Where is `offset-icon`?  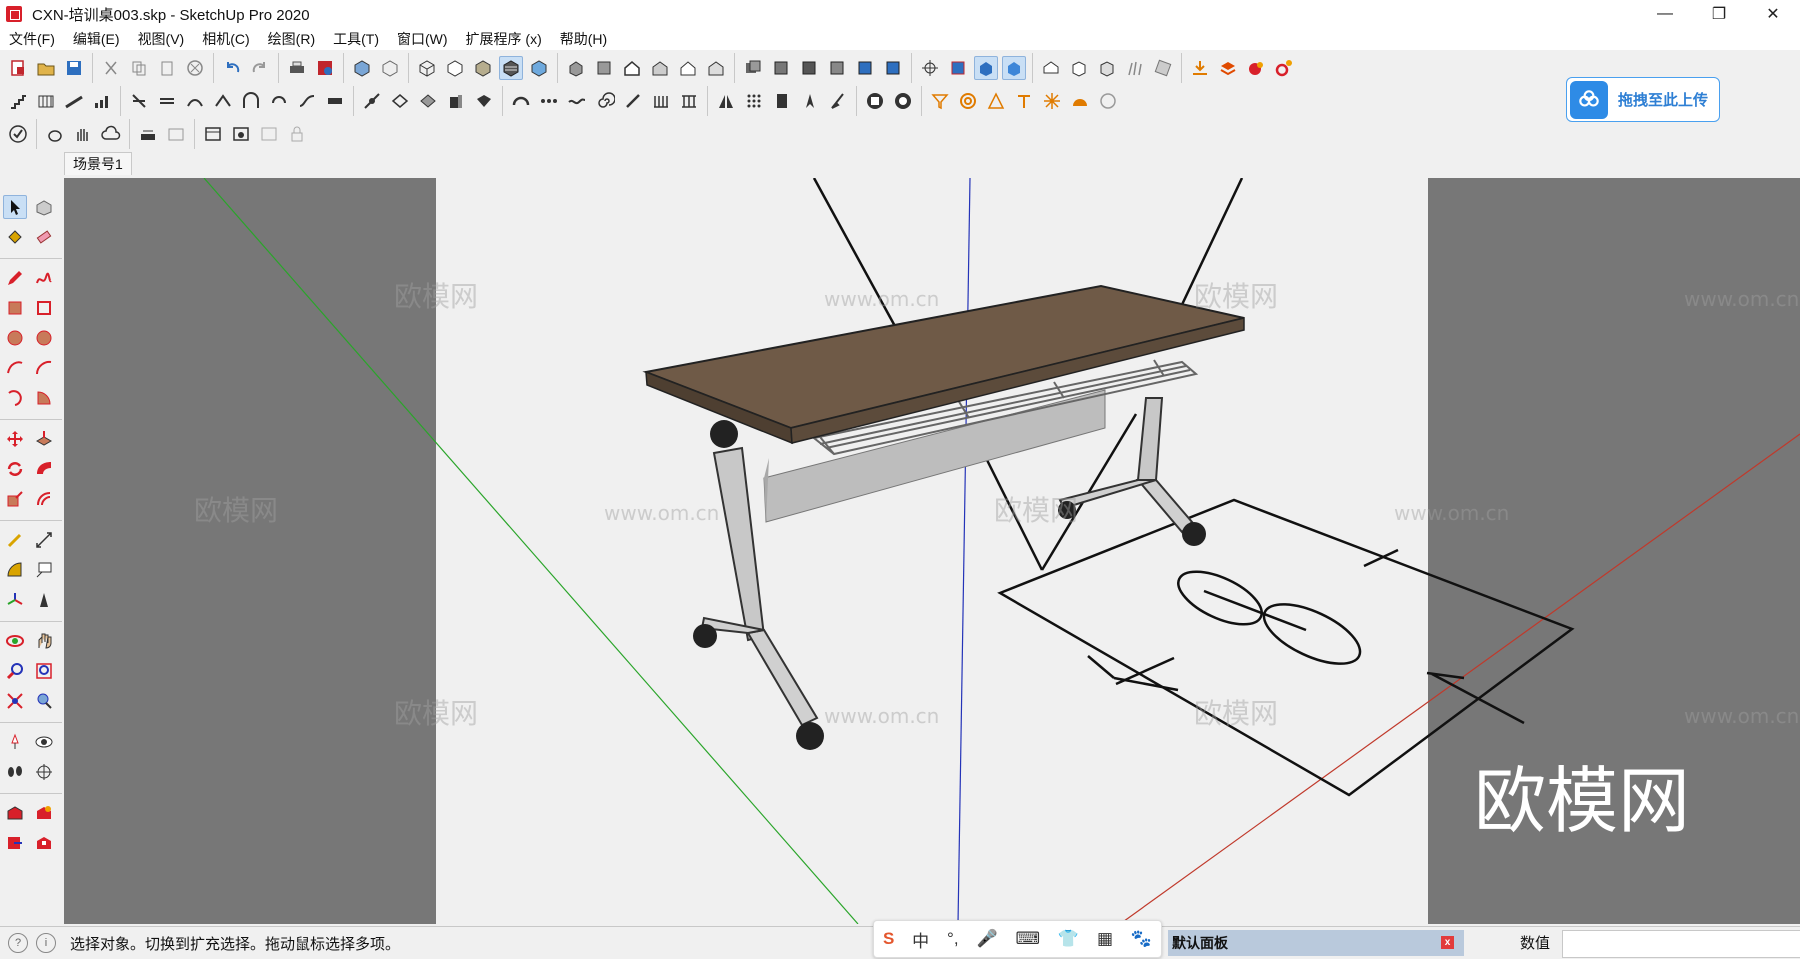 offset-icon is located at coordinates (44, 499).